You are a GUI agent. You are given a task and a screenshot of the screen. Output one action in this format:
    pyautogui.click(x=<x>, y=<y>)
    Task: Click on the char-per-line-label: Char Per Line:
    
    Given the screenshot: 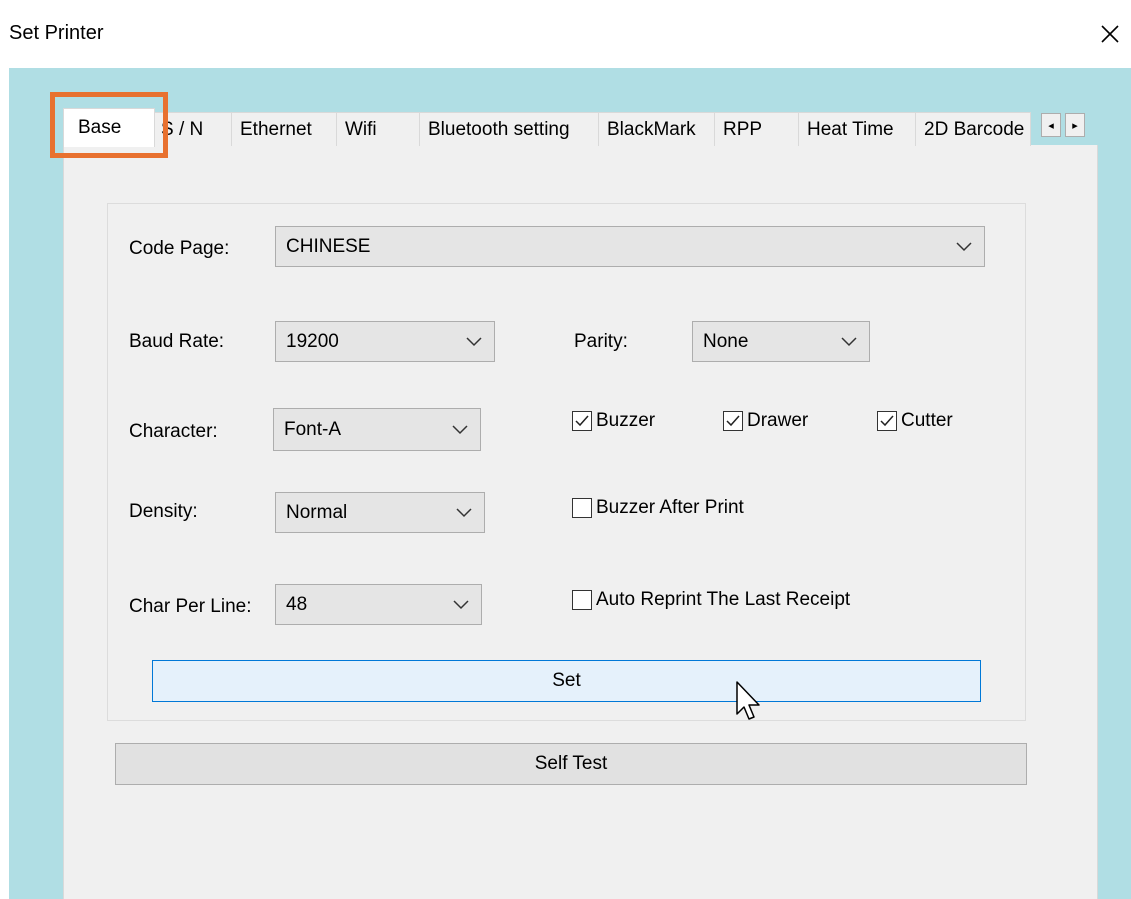 What is the action you would take?
    pyautogui.click(x=190, y=606)
    